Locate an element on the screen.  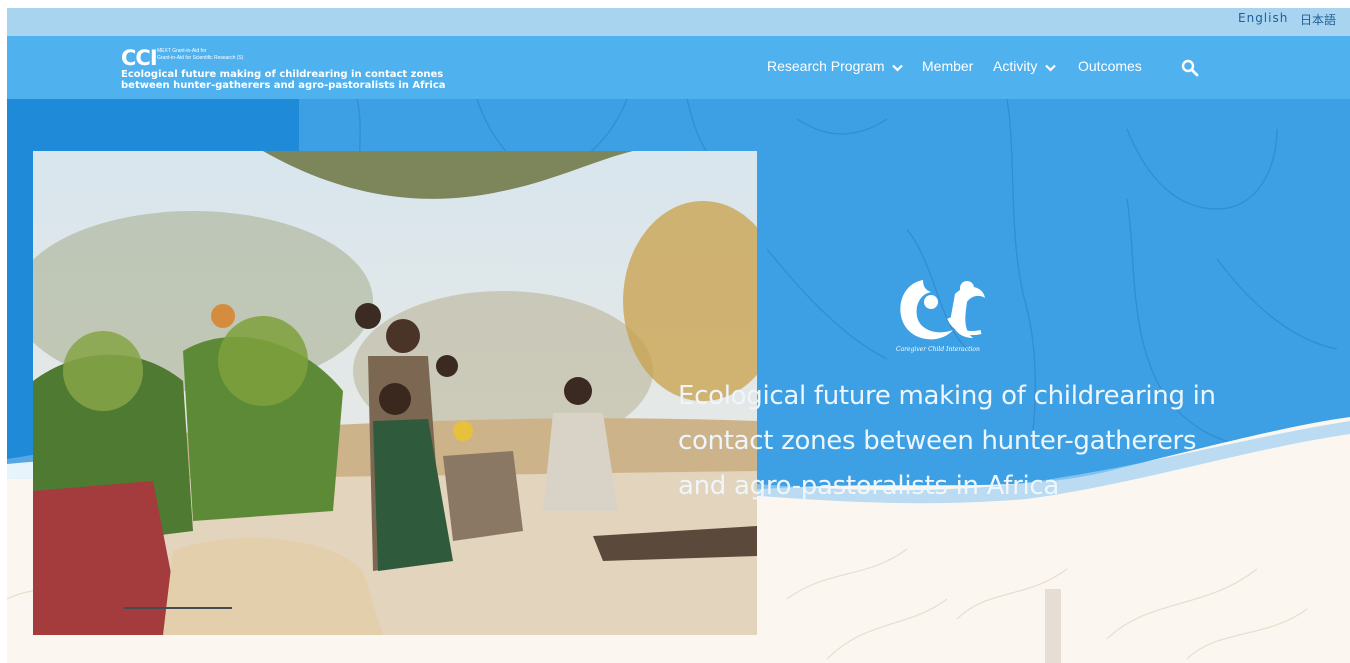
language-bar: English 日本語 is located at coordinates (678, 22).